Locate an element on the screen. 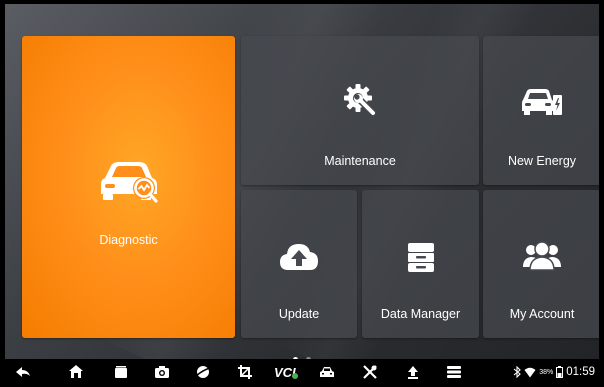 The height and width of the screenshot is (387, 604). menu-icon is located at coordinates (454, 372).